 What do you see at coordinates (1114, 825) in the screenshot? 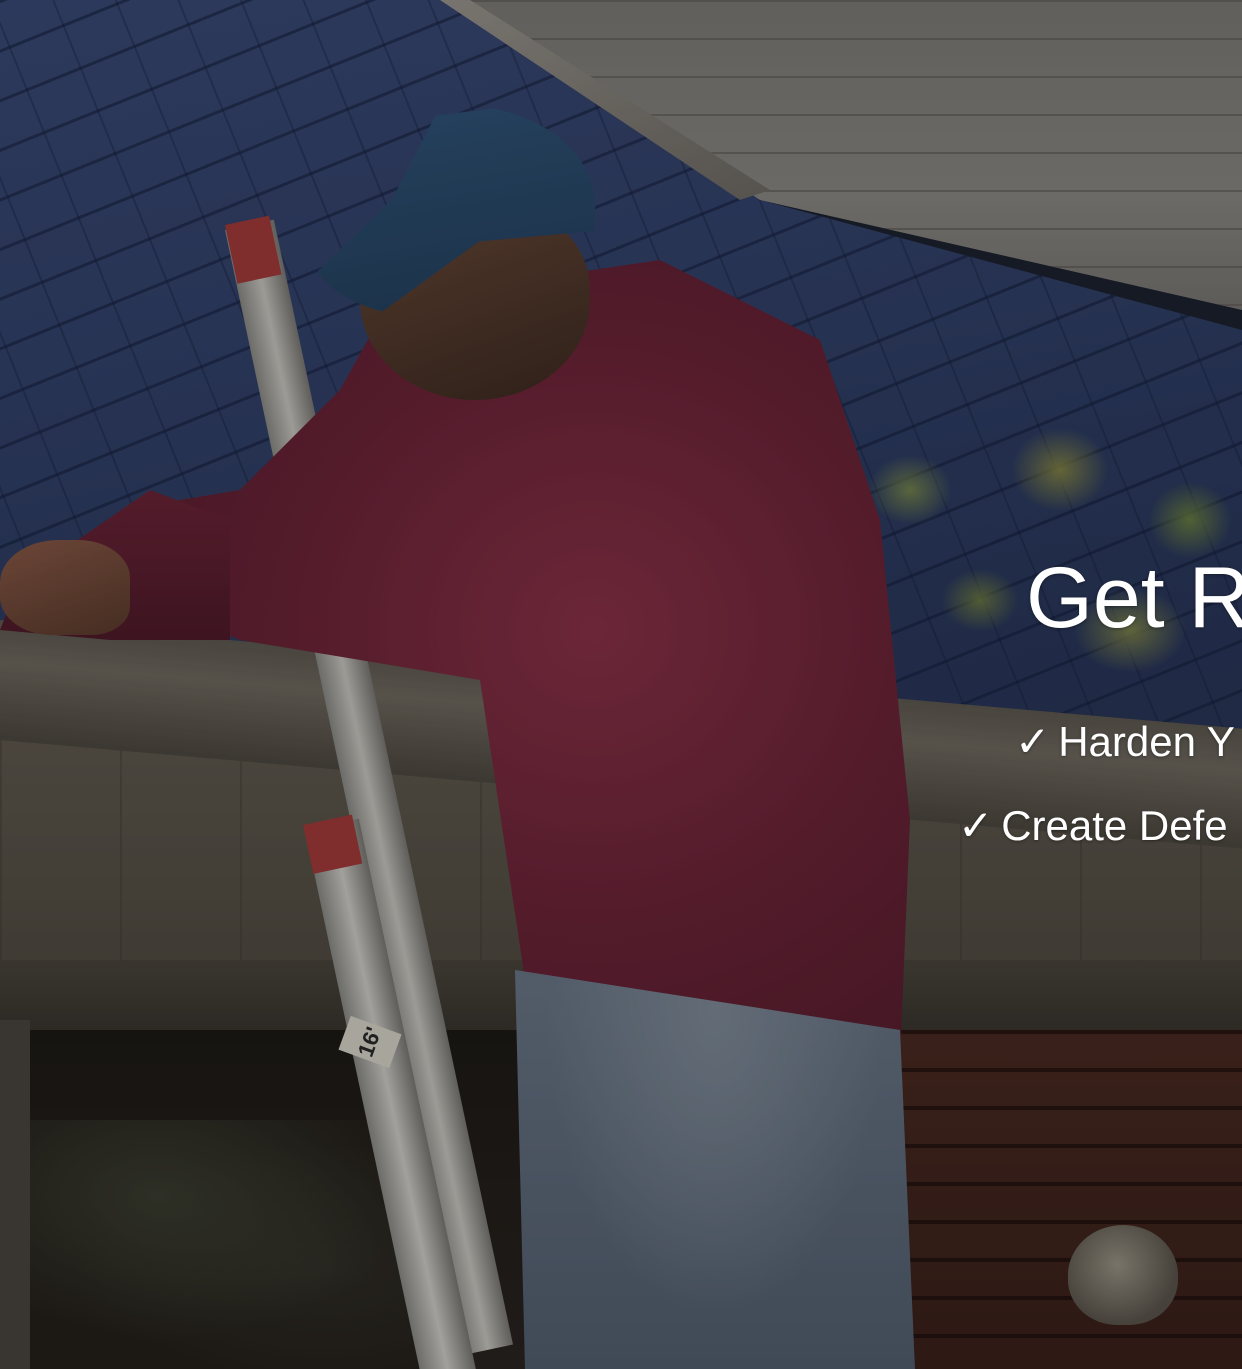
I see `bullet-text: Create Defe` at bounding box center [1114, 825].